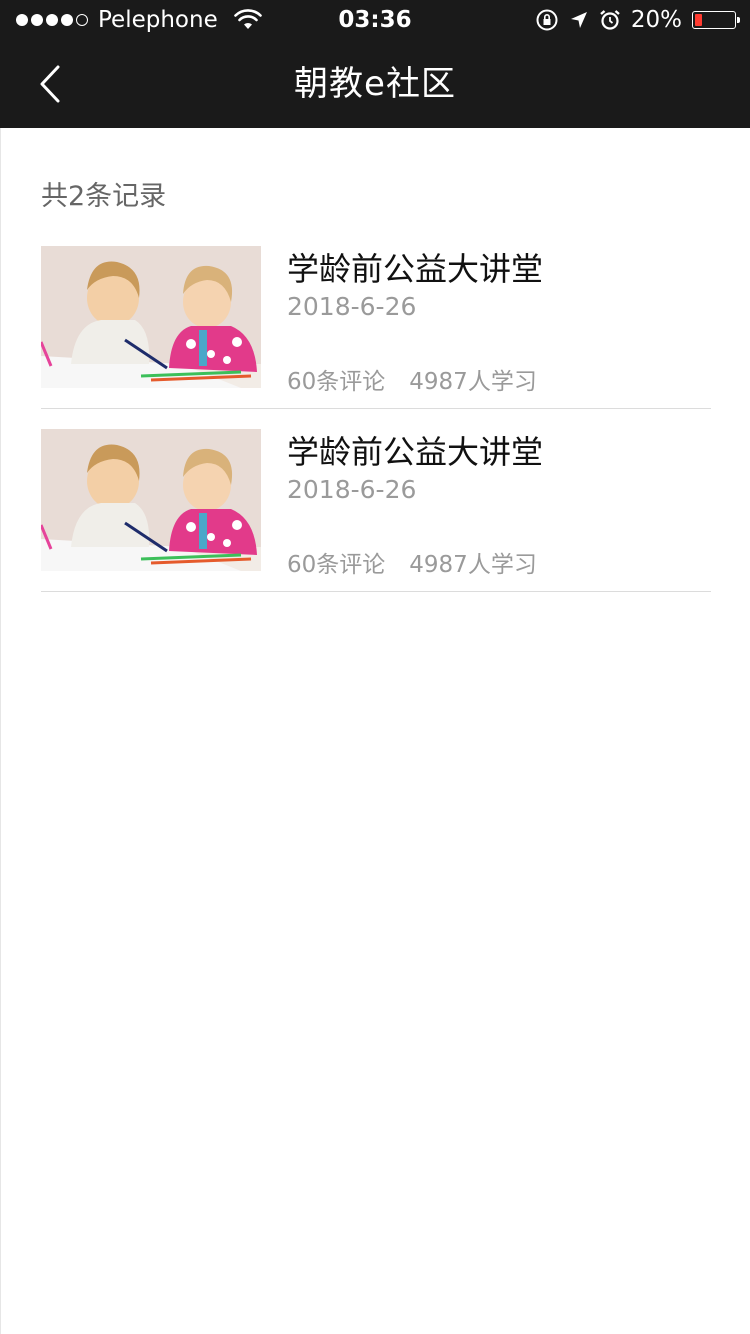 The height and width of the screenshot is (1334, 750). Describe the element at coordinates (547, 20) in the screenshot. I see `rotation-lock-icon` at that location.